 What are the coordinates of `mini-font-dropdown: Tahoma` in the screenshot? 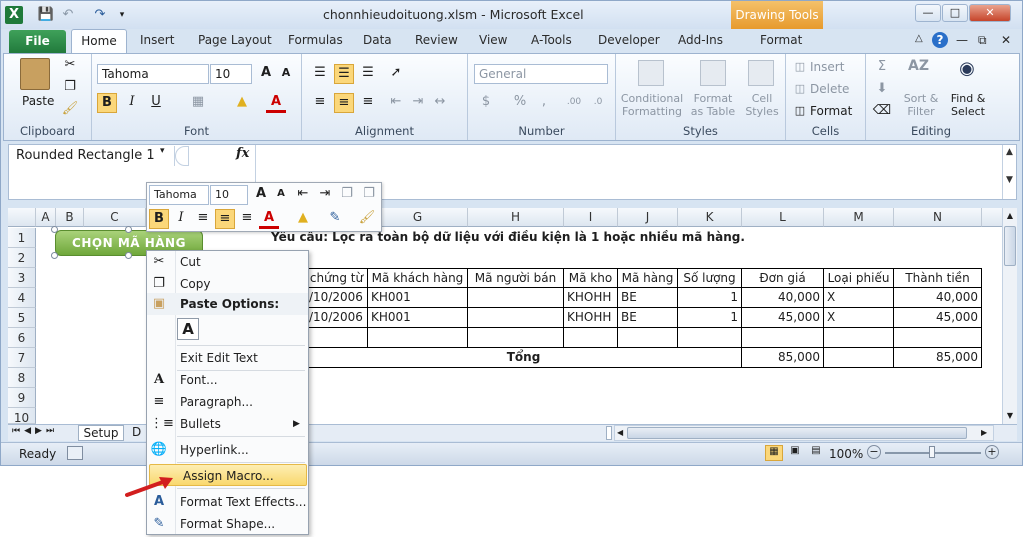 It's located at (179, 195).